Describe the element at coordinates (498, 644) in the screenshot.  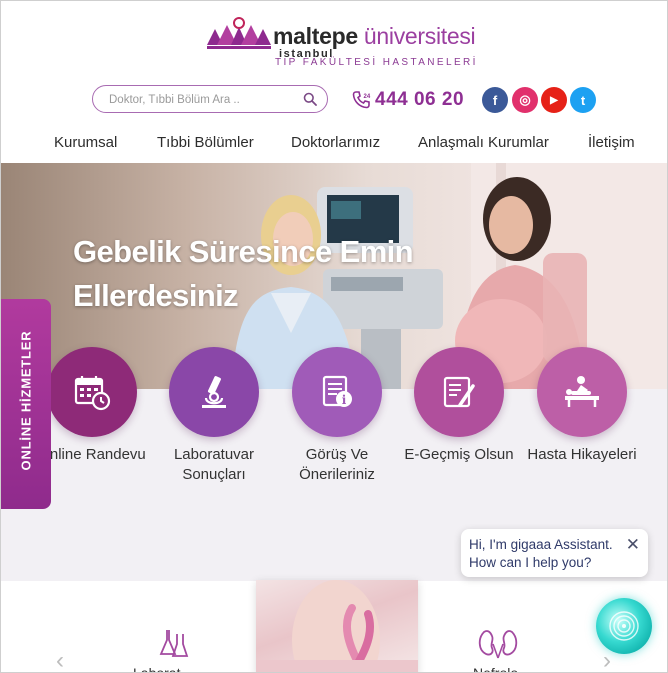
I see `kidney-icon` at that location.